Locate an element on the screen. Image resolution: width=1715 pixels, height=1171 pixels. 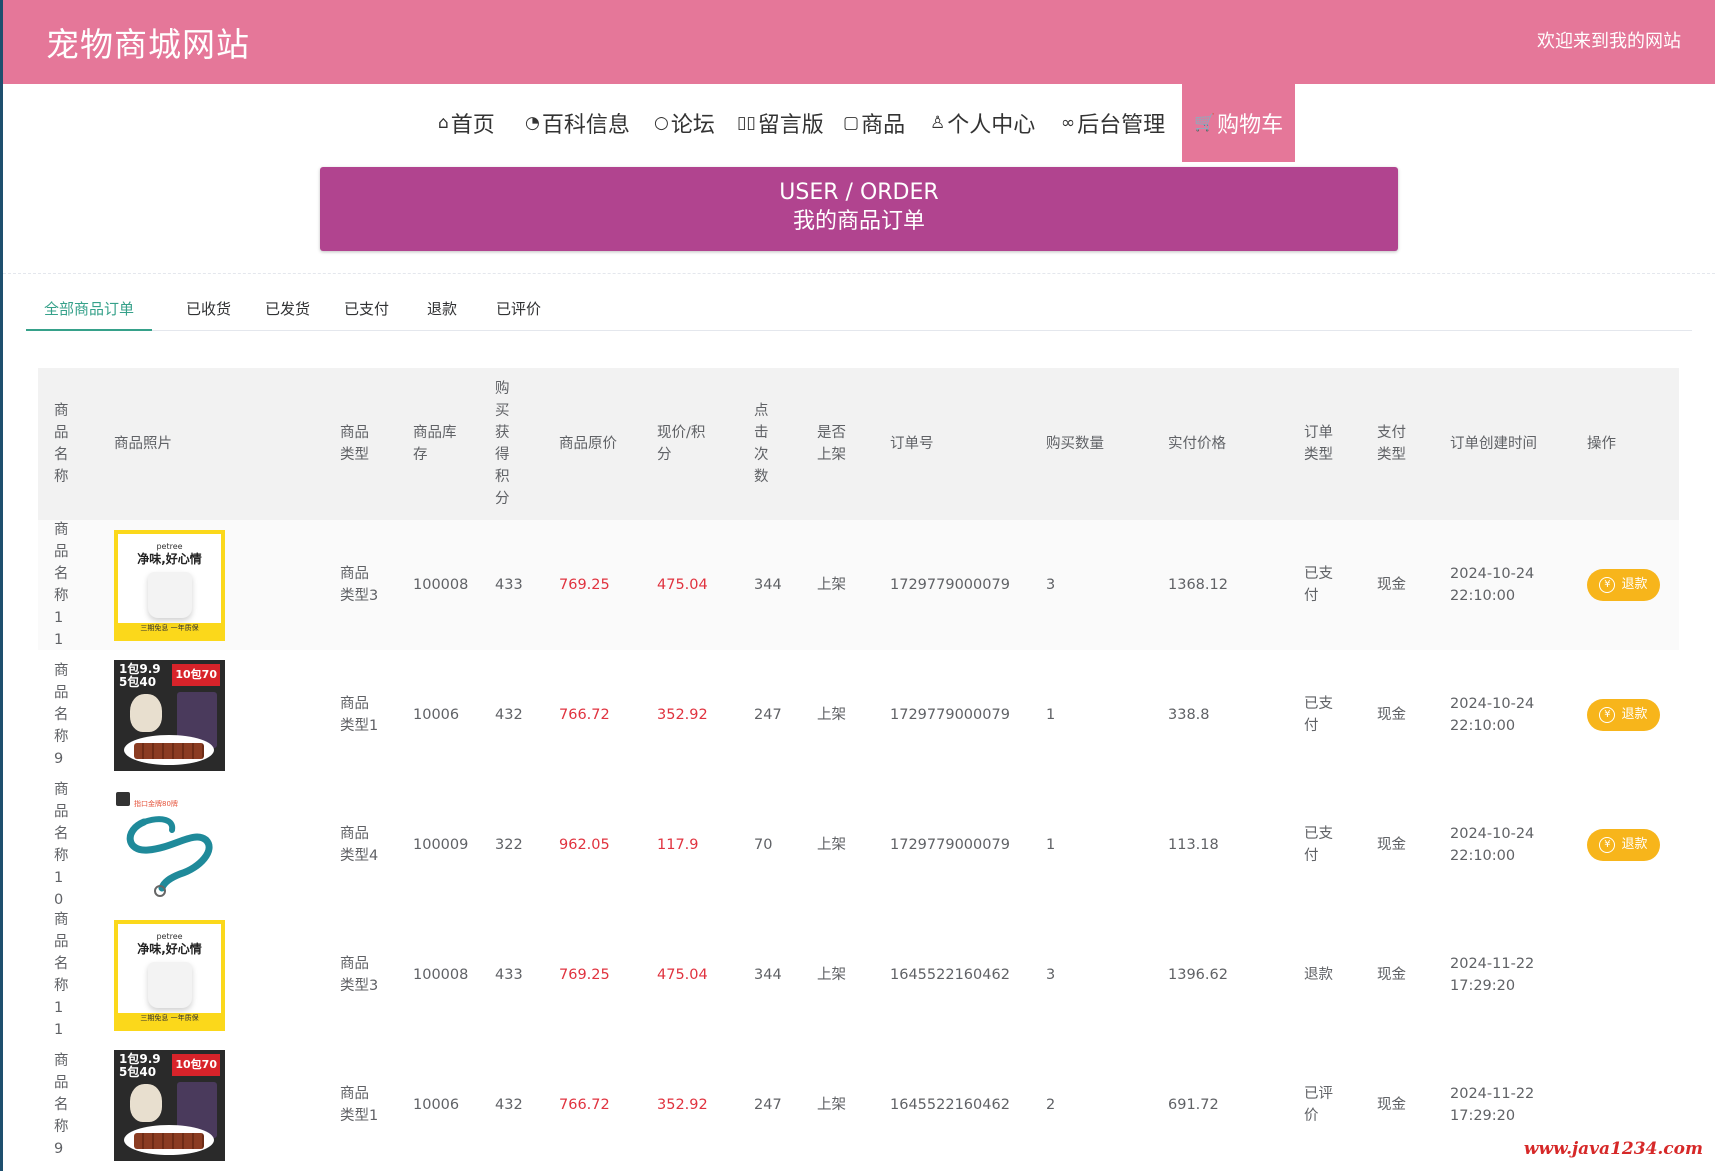
home-icon: ⌂ is located at coordinates (443, 123).